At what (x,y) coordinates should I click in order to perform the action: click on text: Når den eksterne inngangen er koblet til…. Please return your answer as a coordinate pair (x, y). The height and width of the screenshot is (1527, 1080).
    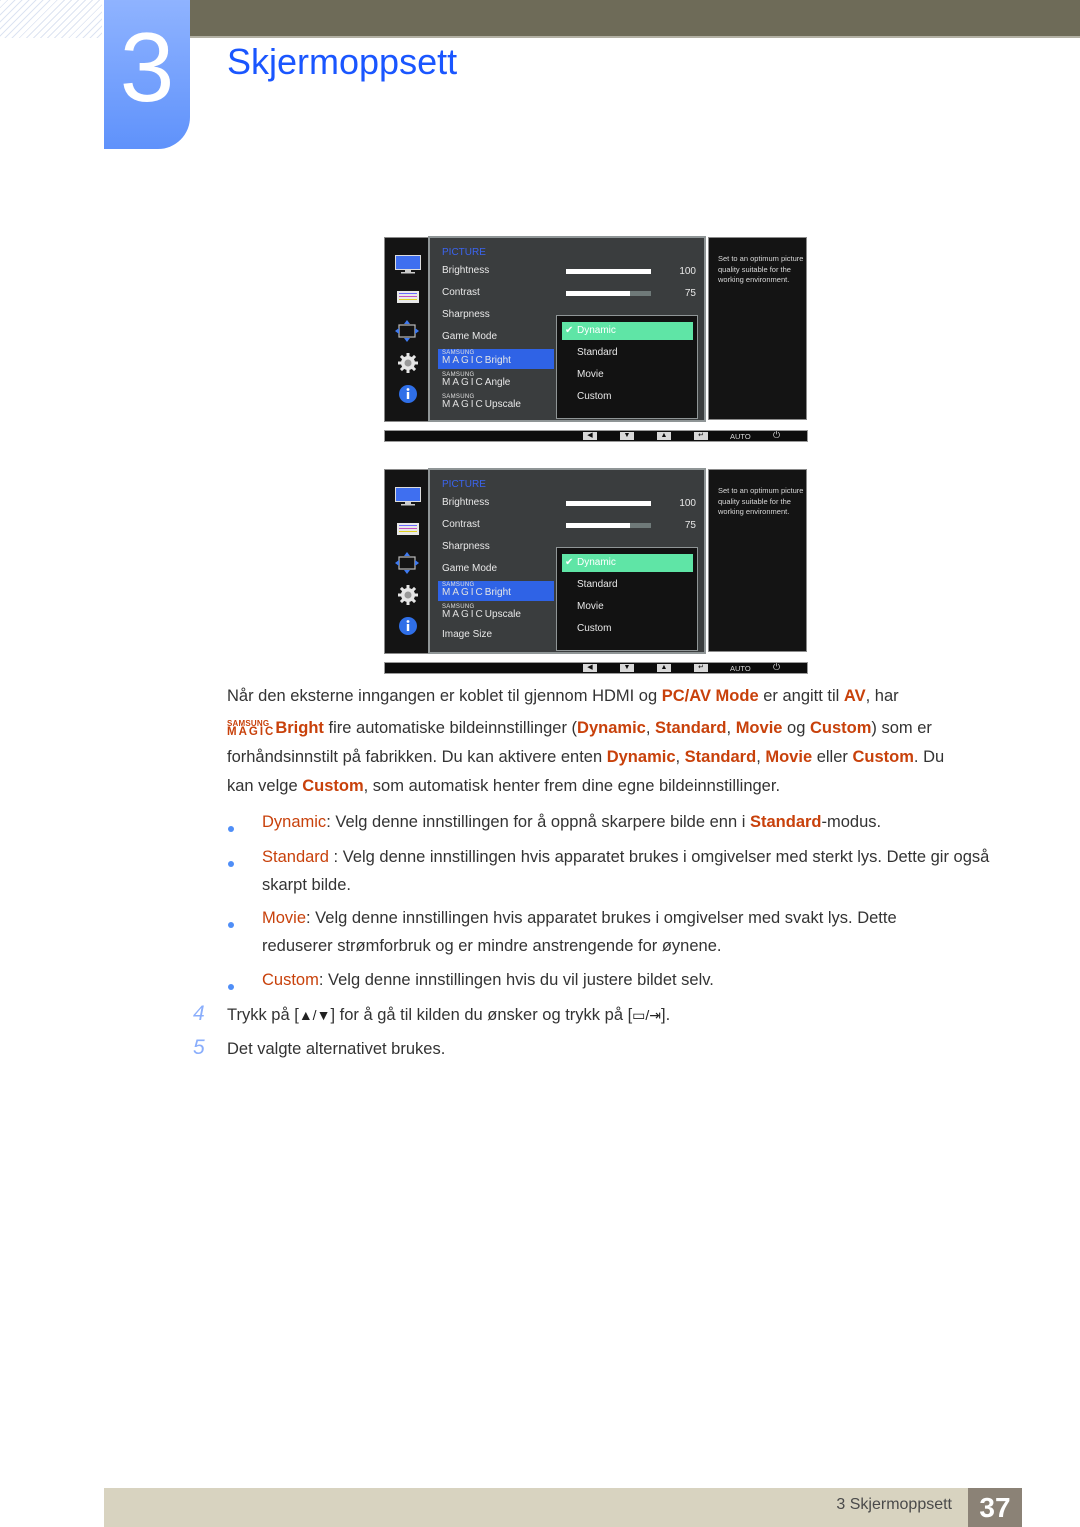
    Looking at the image, I should click on (444, 696).